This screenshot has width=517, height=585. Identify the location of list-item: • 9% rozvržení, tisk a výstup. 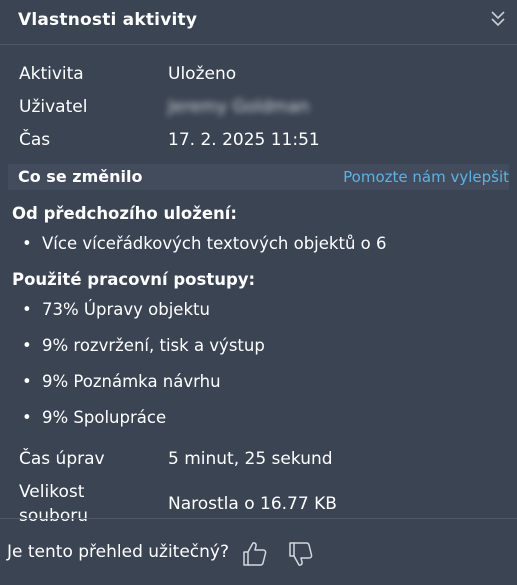
(143, 345).